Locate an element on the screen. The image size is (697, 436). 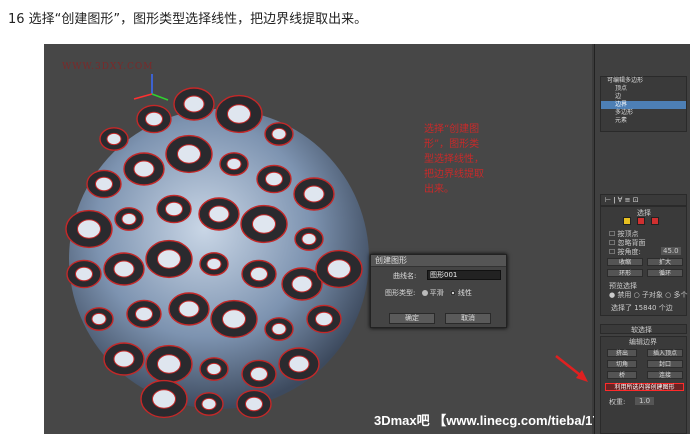
polygon-mode-icon is located at coordinates (655, 221).